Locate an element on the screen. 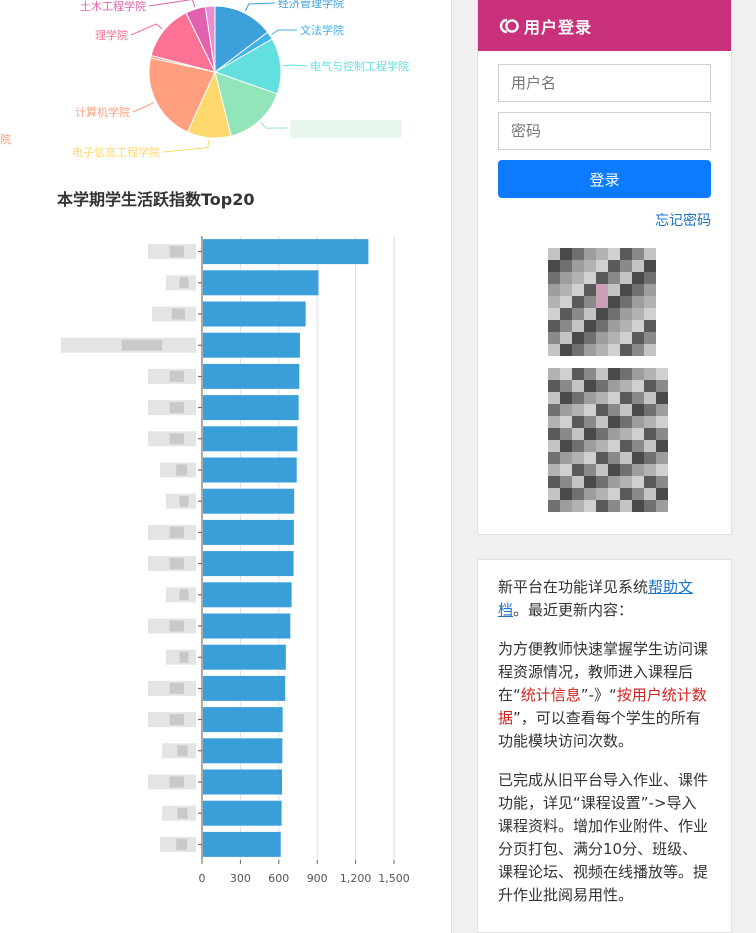 The width and height of the screenshot is (756, 933). pie-label: 土木工程学院 is located at coordinates (113, 6).